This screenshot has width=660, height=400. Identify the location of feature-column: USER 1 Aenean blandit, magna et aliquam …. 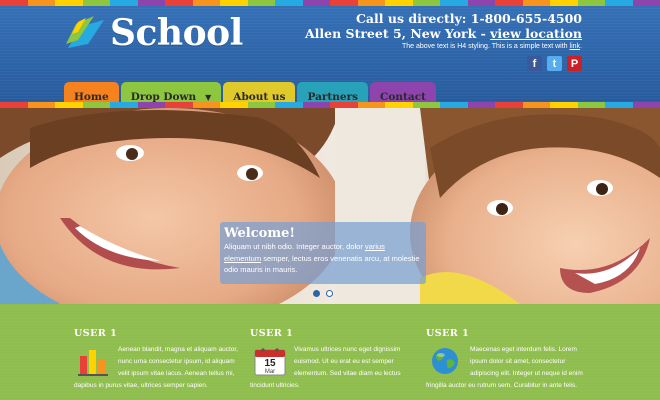
(159, 360).